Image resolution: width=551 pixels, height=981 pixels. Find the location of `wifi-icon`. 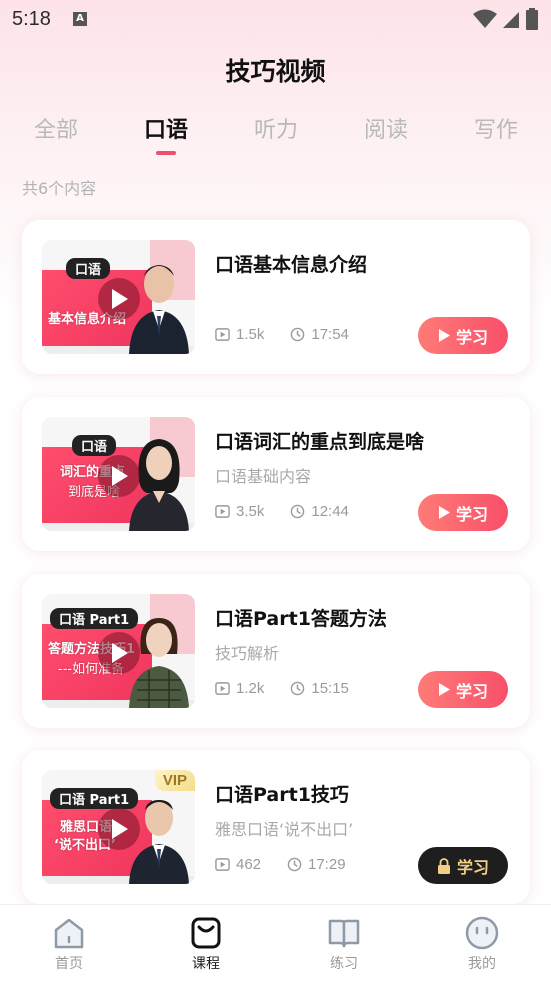

wifi-icon is located at coordinates (485, 18).